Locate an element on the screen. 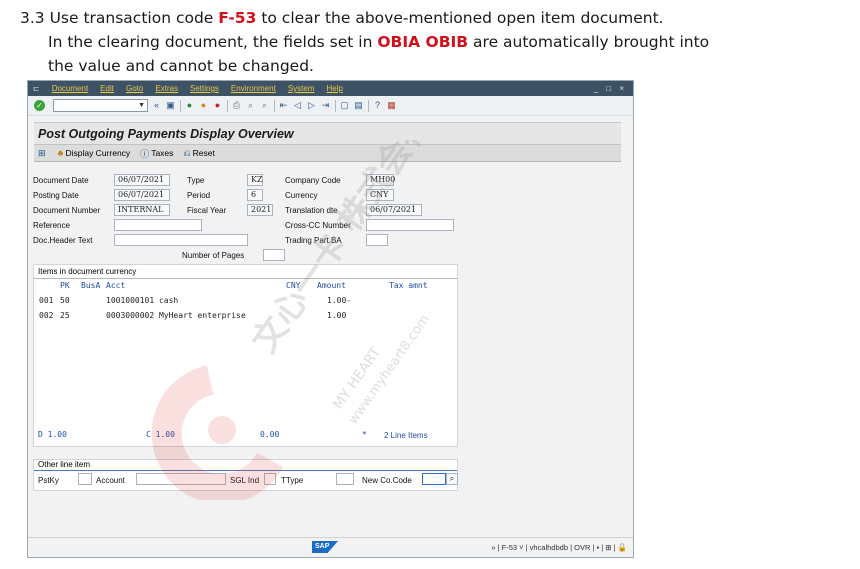 Image resolution: width=860 pixels, height=569 pixels. display-currency-label: Display Currency is located at coordinates (98, 153).